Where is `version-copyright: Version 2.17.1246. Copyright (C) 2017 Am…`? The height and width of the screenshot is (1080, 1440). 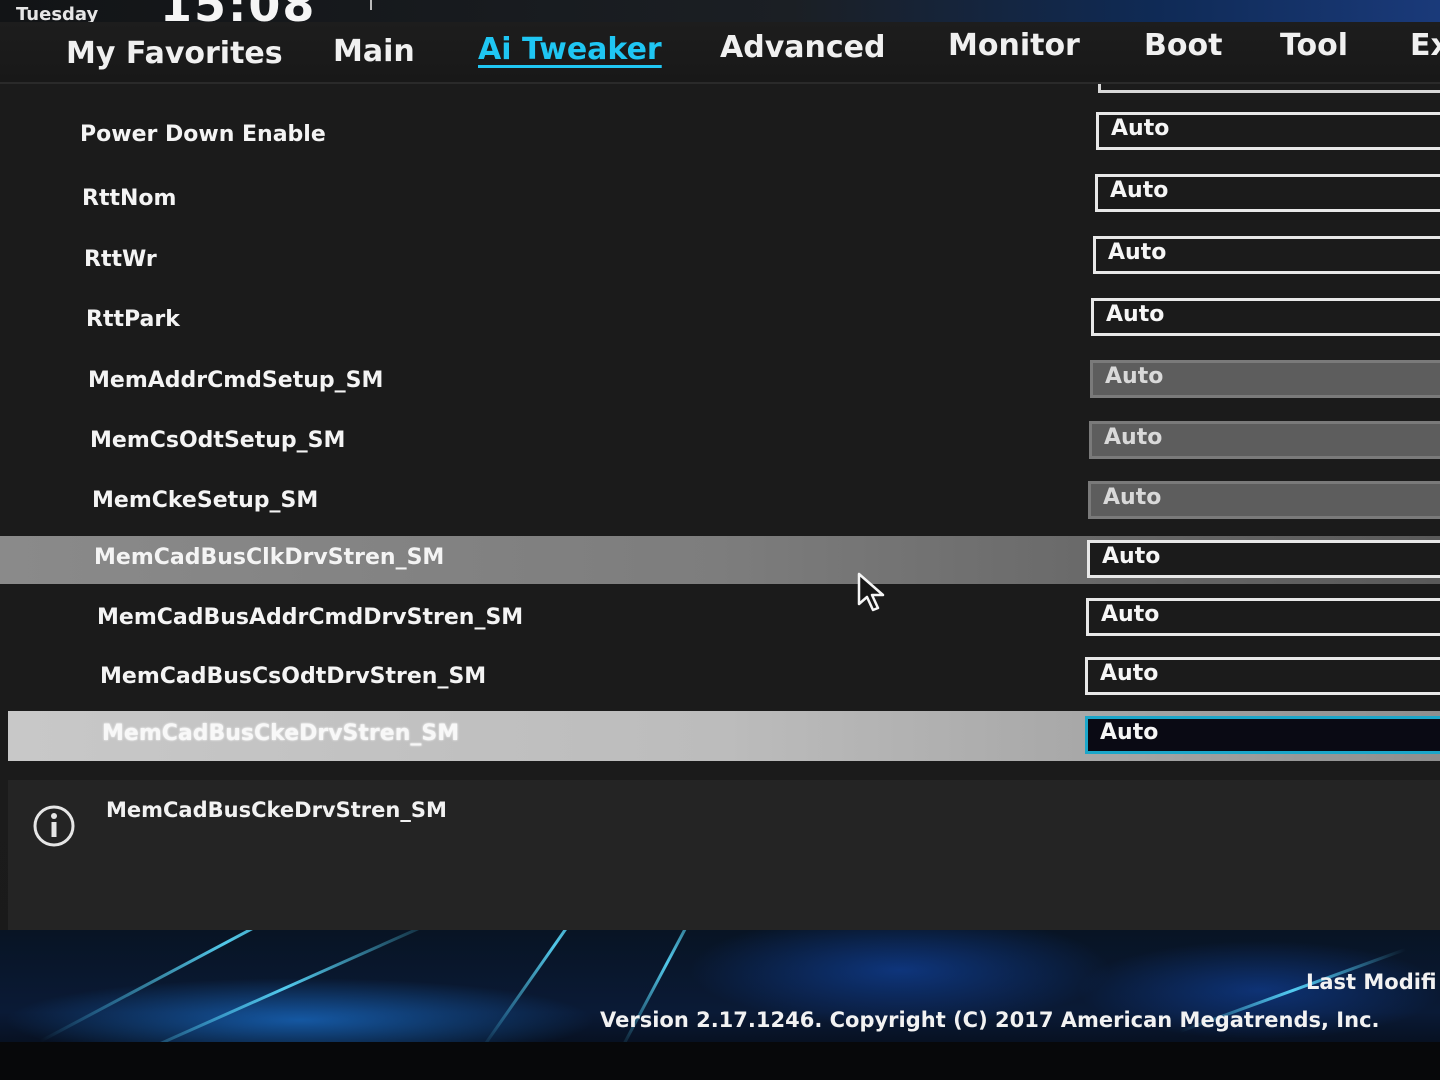 version-copyright: Version 2.17.1246. Copyright (C) 2017 Am… is located at coordinates (990, 1020).